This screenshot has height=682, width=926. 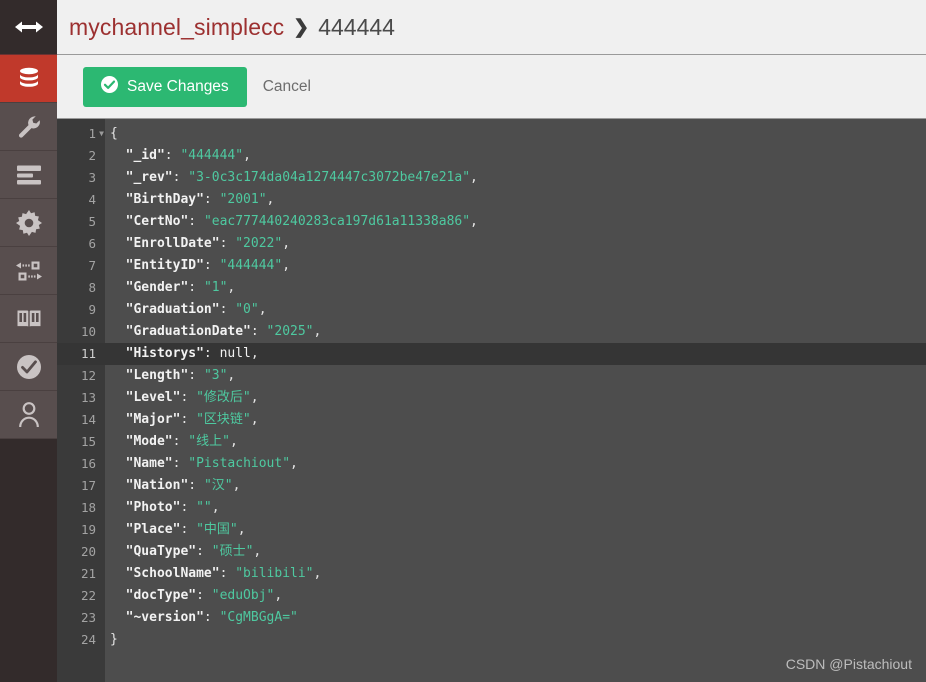 I want to click on replication-icon, so click(x=28, y=271).